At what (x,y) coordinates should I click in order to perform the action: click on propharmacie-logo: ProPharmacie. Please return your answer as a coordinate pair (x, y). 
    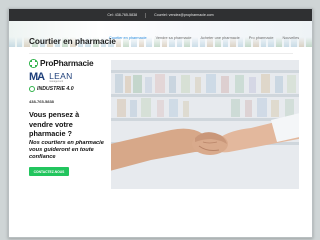
    Looking at the image, I should click on (68, 63).